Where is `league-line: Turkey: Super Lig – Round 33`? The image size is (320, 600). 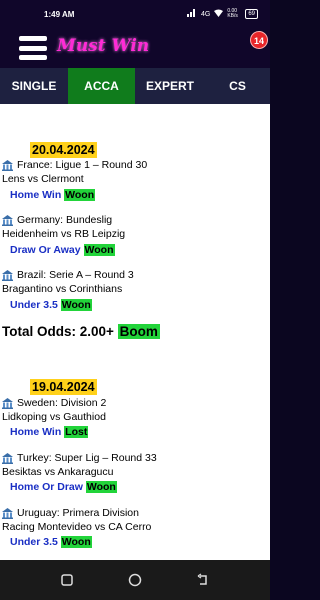 league-line: Turkey: Super Lig – Round 33 is located at coordinates (79, 458).